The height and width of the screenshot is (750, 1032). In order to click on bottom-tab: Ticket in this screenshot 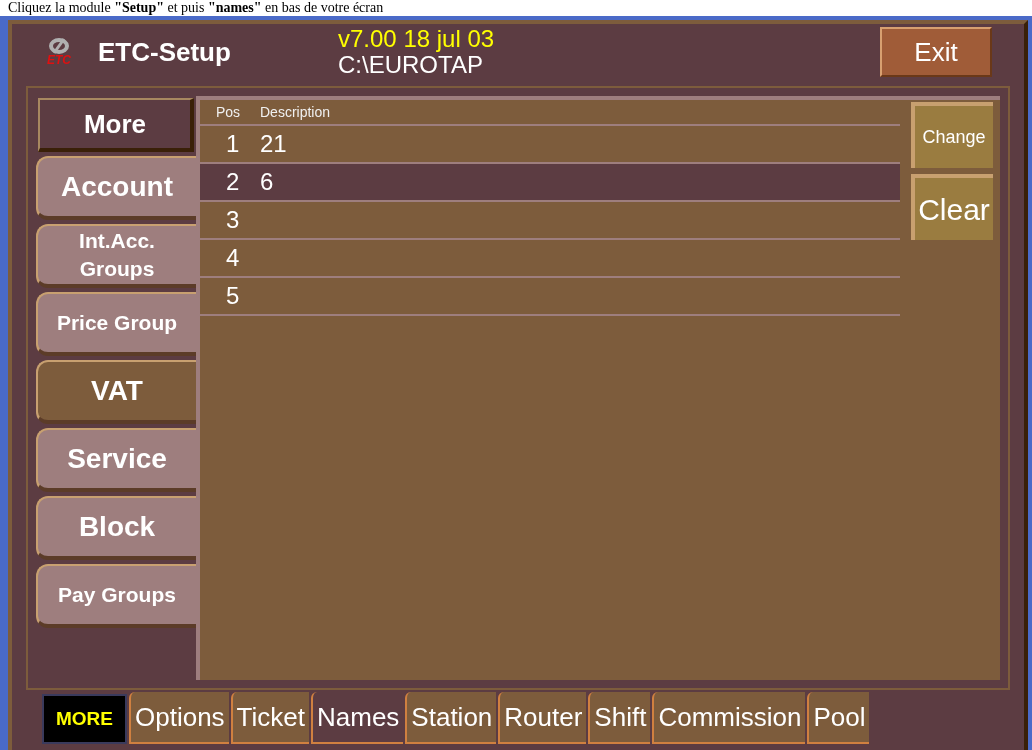, I will do `click(269, 718)`.